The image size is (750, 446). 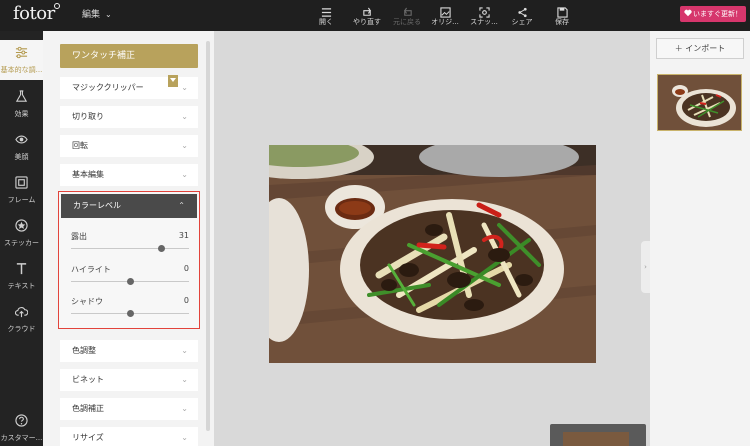 What do you see at coordinates (407, 22) in the screenshot?
I see `undo-label: 元に戻る` at bounding box center [407, 22].